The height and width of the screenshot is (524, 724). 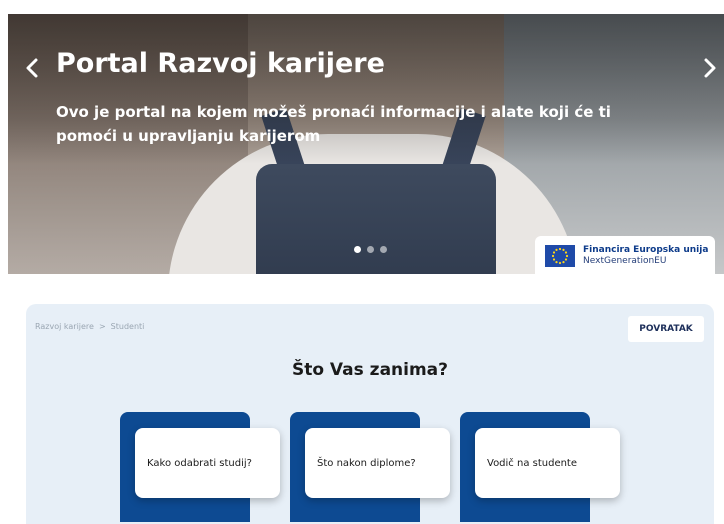 What do you see at coordinates (560, 256) in the screenshot?
I see `eu-flag-icon` at bounding box center [560, 256].